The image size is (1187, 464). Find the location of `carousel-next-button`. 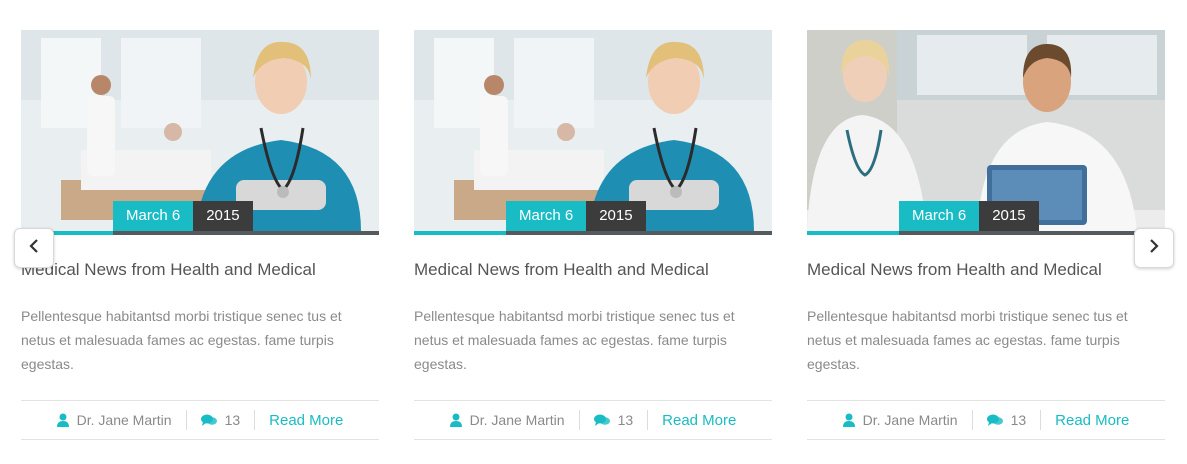

carousel-next-button is located at coordinates (1154, 248).